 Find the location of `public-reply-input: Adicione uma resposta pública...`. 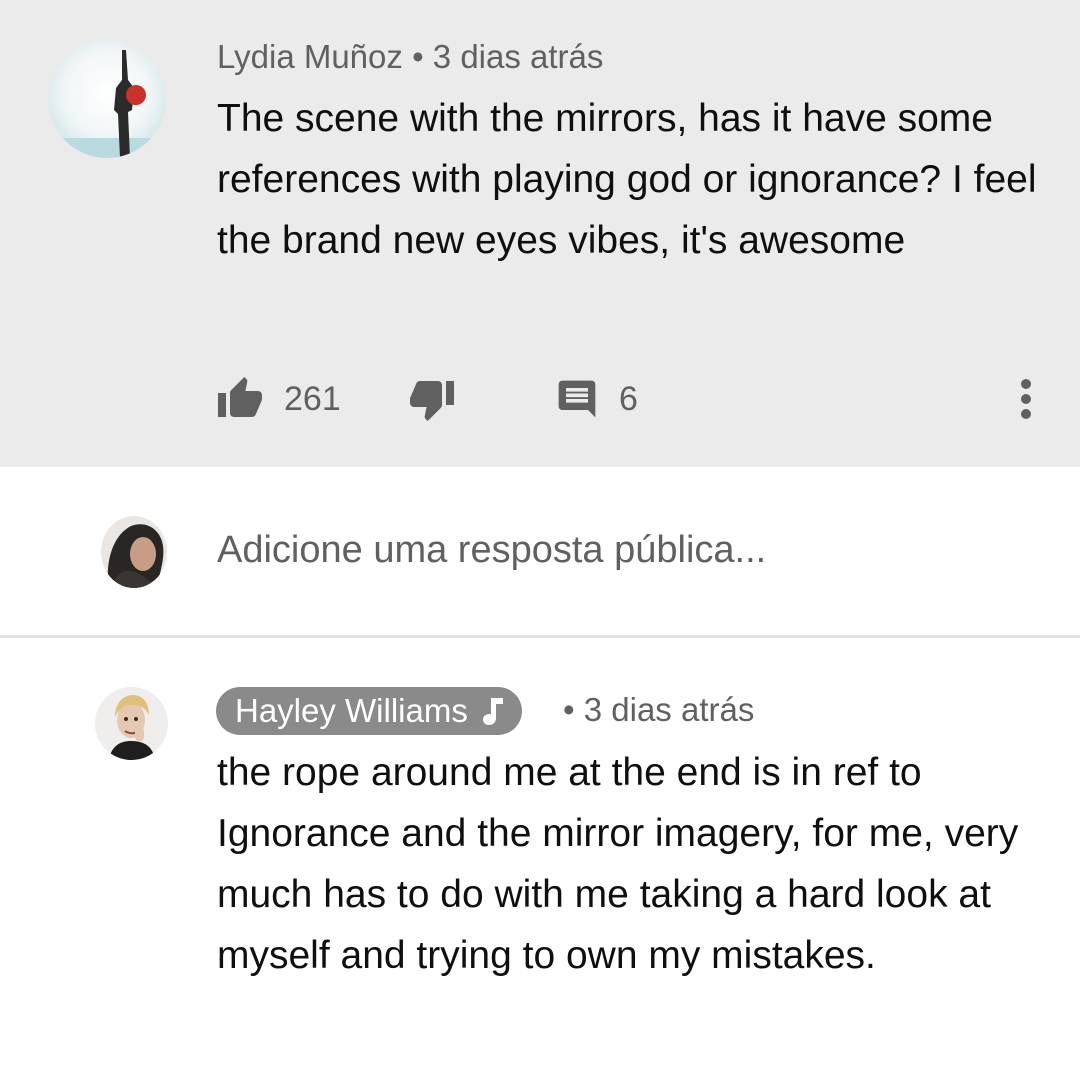

public-reply-input: Adicione uma resposta pública... is located at coordinates (491, 550).